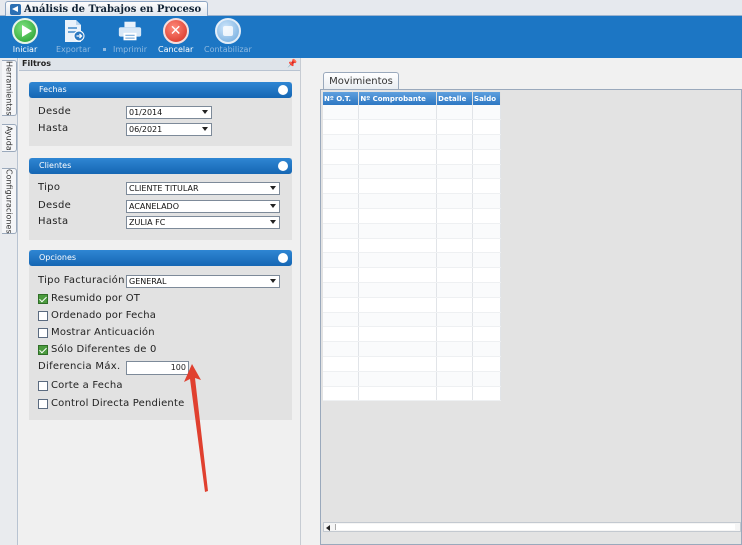 This screenshot has height=545, width=742. Describe the element at coordinates (130, 49) in the screenshot. I see `imprimir-label: Imprimir` at that location.